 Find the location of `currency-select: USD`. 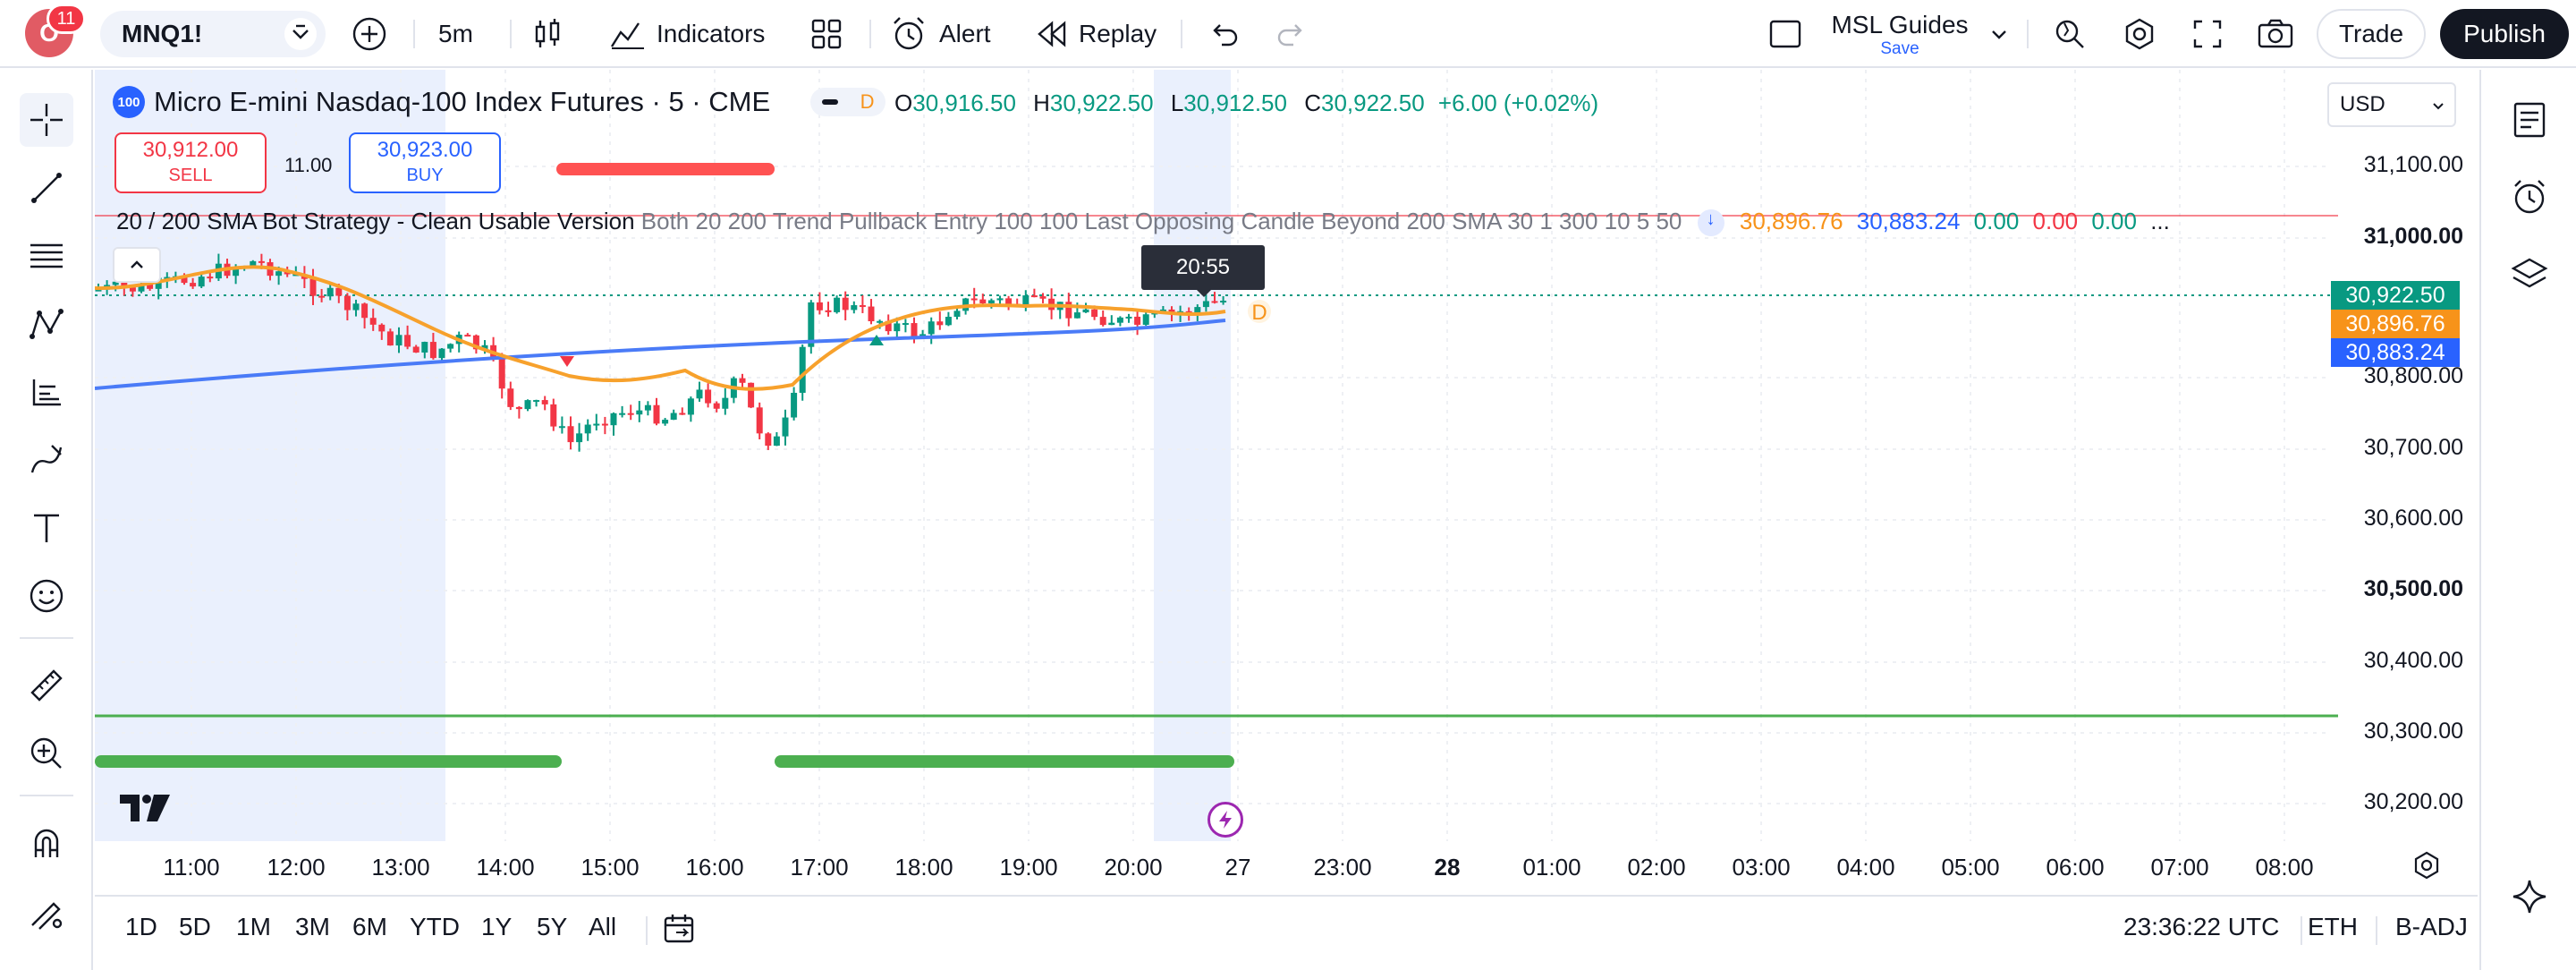

currency-select: USD is located at coordinates (2391, 104).